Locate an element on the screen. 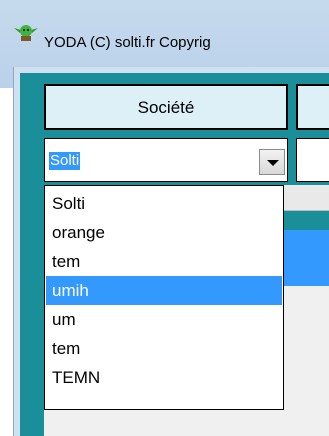  column-header-societe: Société is located at coordinates (166, 107).